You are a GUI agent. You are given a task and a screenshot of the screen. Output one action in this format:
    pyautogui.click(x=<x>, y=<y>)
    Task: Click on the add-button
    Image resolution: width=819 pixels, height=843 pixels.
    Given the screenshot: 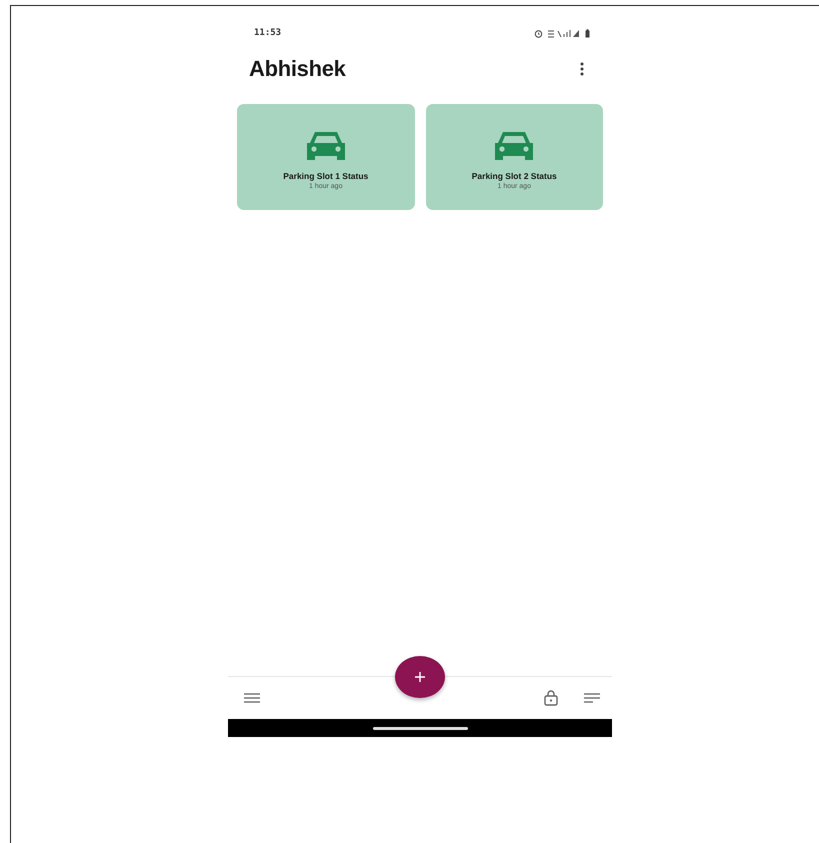 What is the action you would take?
    pyautogui.click(x=420, y=677)
    